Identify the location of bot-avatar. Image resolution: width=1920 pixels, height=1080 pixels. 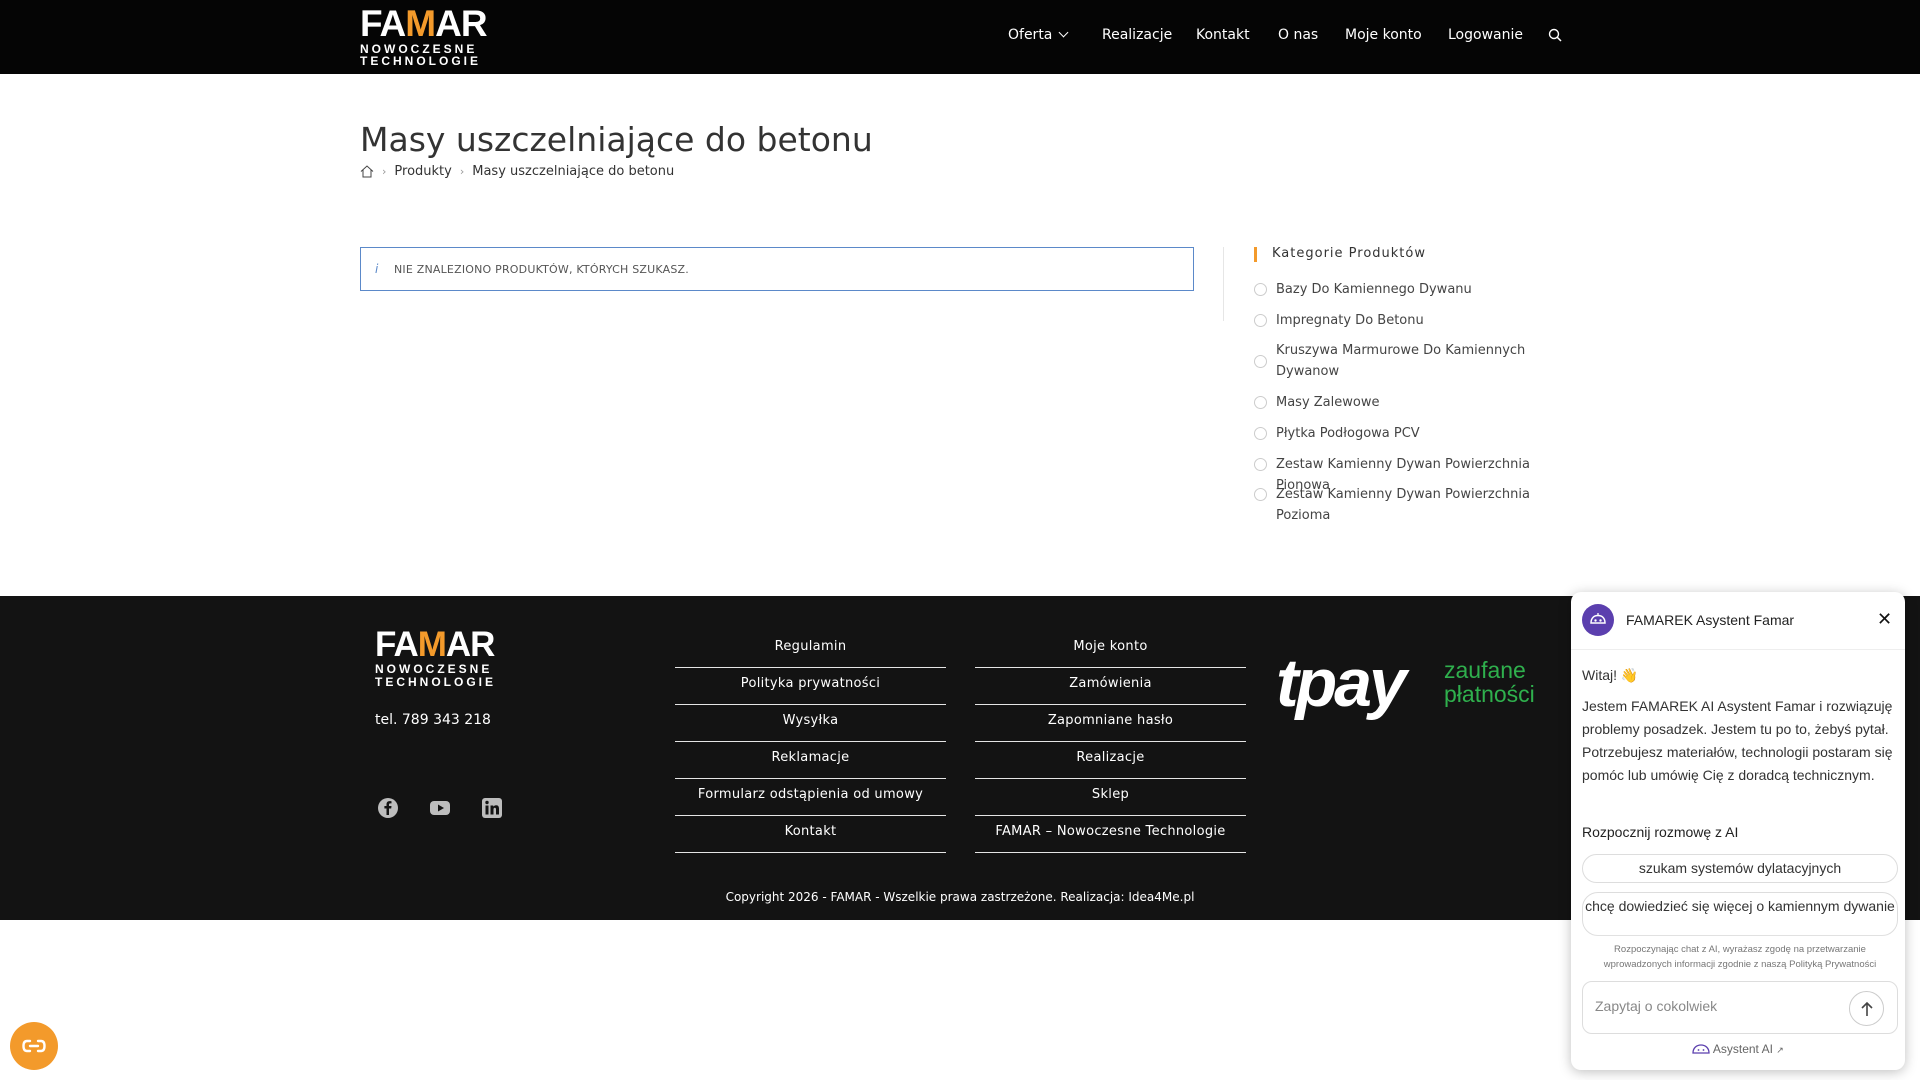
(1598, 620).